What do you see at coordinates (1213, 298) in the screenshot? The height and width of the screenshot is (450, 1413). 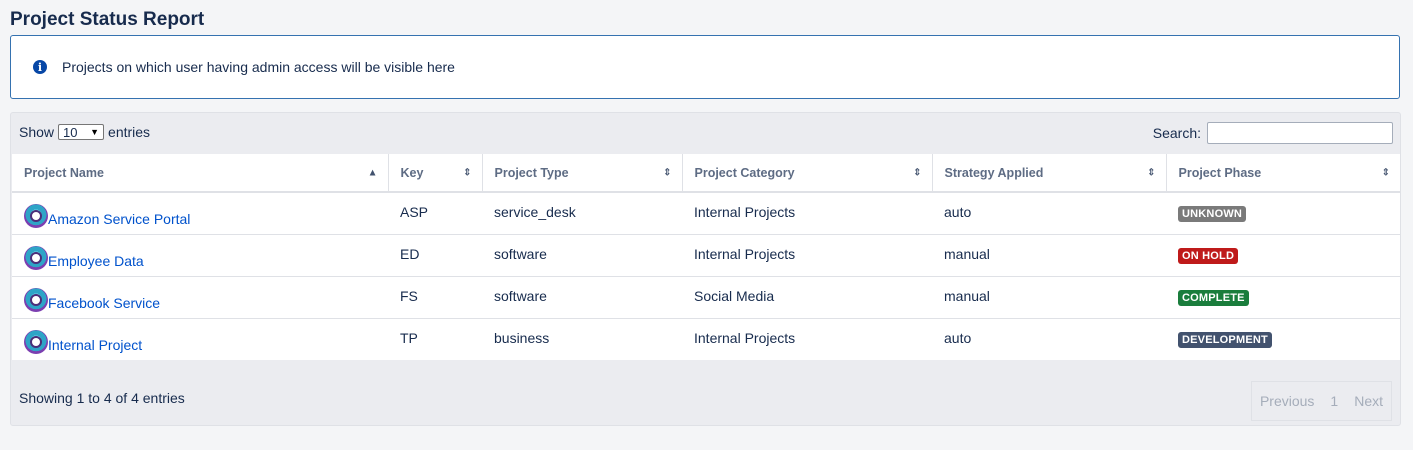 I see `phase-badge: COMPLETE` at bounding box center [1213, 298].